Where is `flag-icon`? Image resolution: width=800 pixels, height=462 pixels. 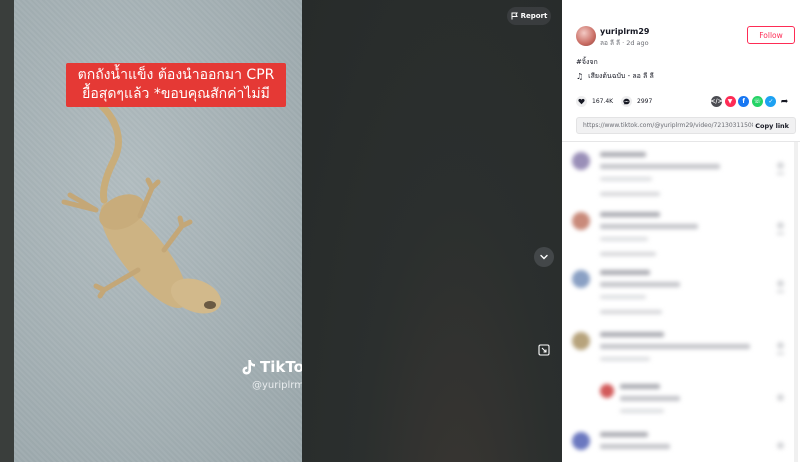
flag-icon is located at coordinates (514, 16).